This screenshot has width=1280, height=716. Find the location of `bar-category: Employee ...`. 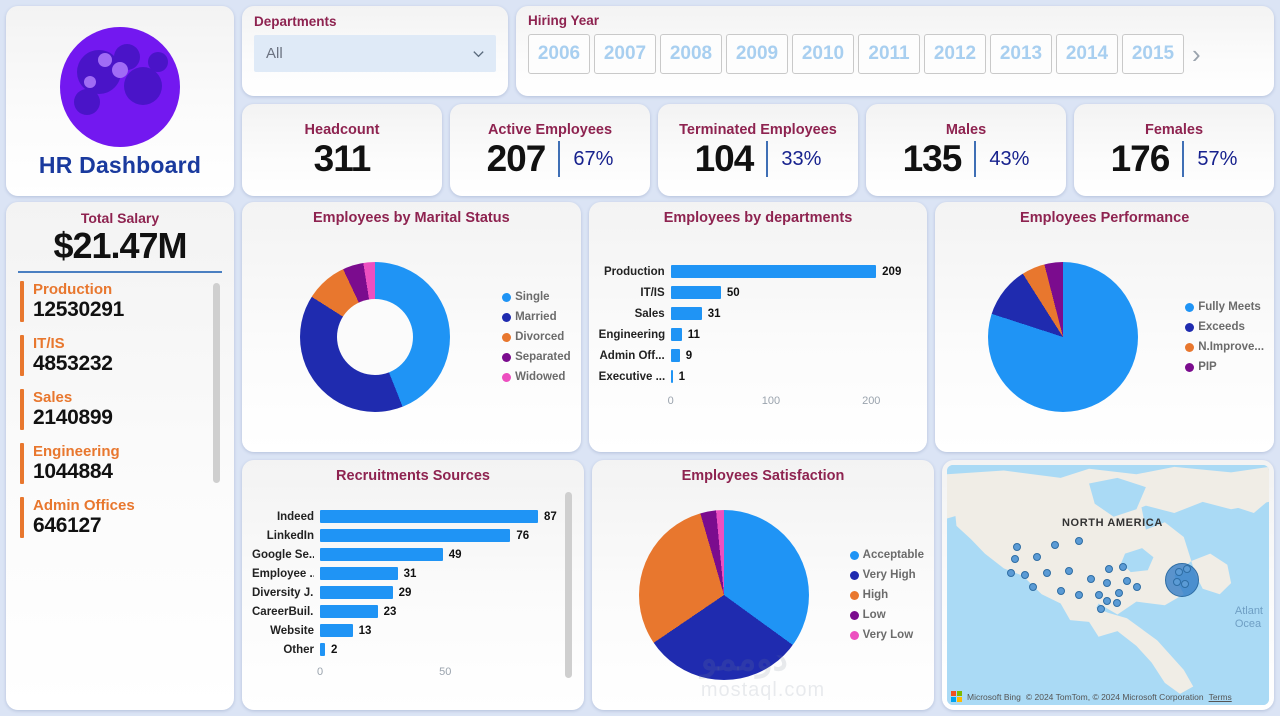

bar-category: Employee ... is located at coordinates (283, 573).